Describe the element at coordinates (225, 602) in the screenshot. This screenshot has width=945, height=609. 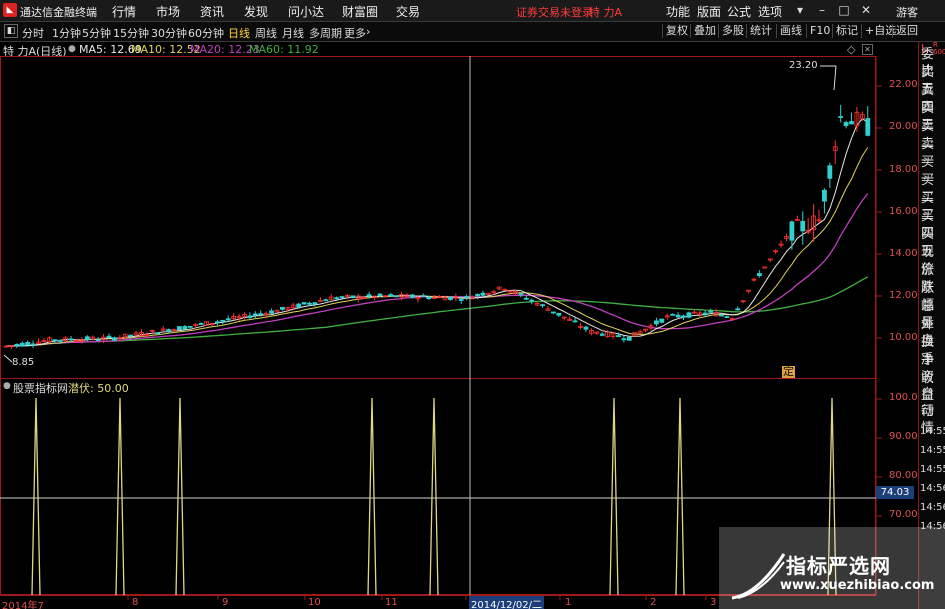
I see `x-tick: 9` at that location.